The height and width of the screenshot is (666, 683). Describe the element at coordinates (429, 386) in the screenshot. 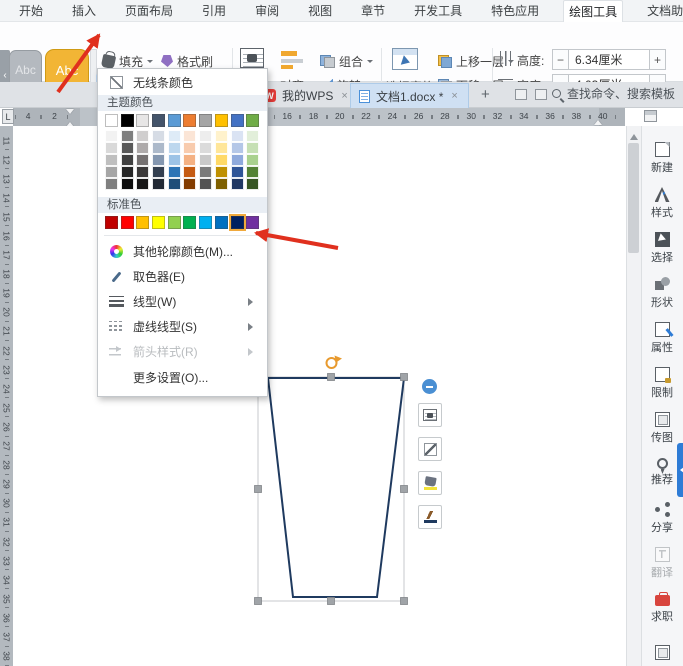

I see `collapse-toolbar-button` at that location.